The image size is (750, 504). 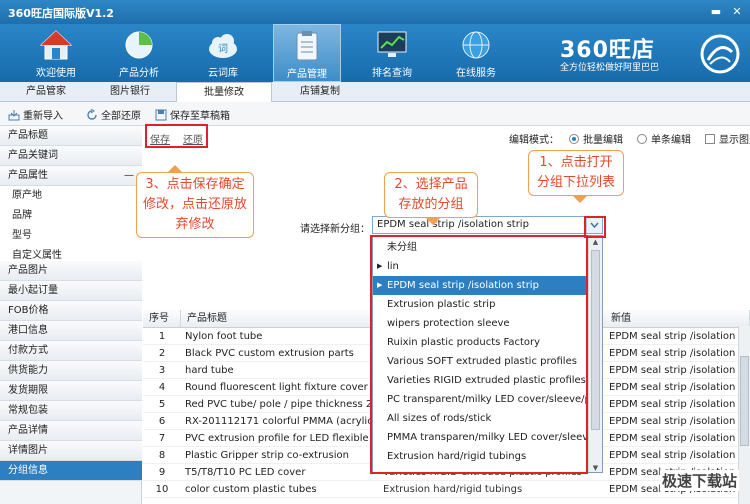 What do you see at coordinates (481, 437) in the screenshot?
I see `dropdown-item: PMMA transparen/milky LED cover/sleeve` at bounding box center [481, 437].